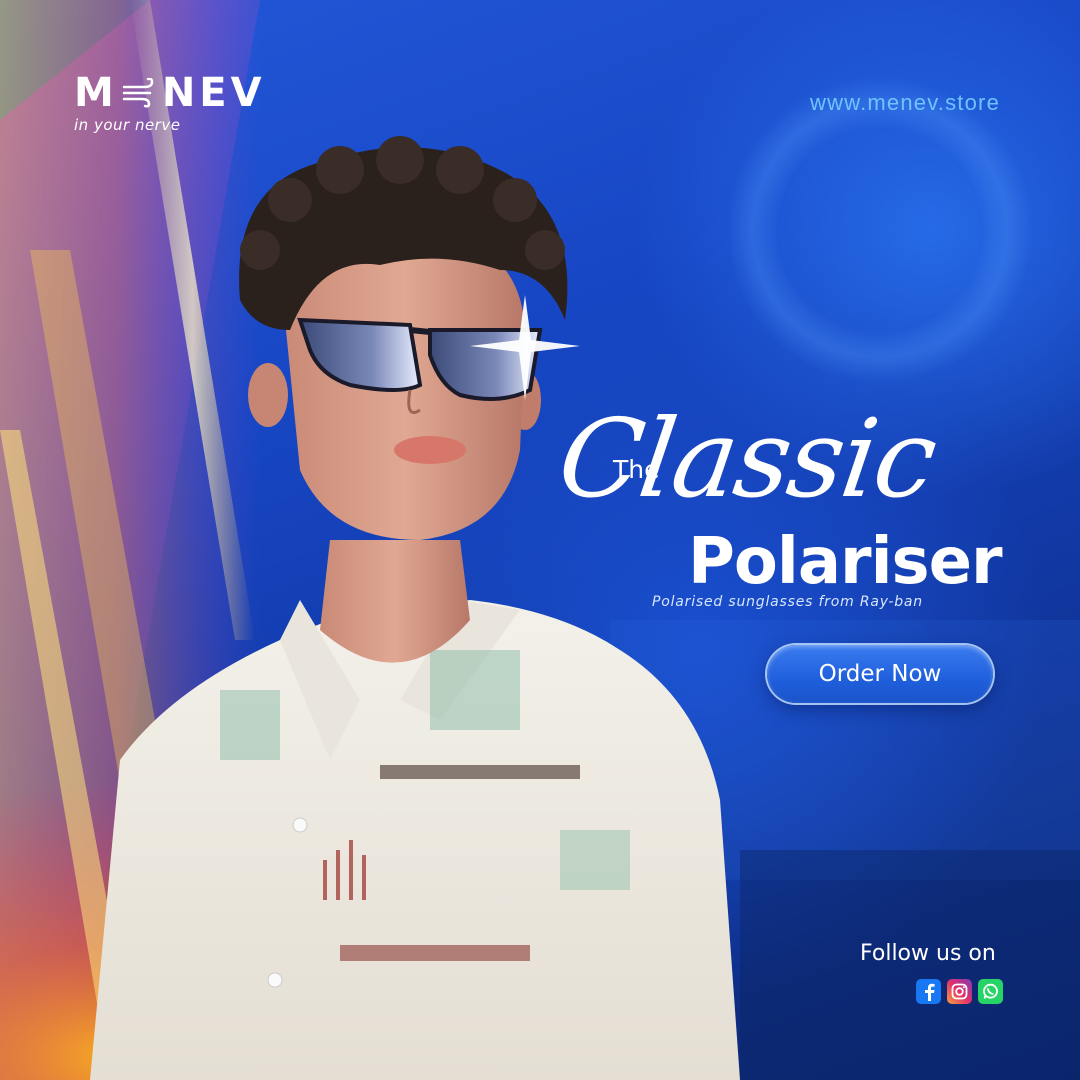 This screenshot has height=1080, width=1080. What do you see at coordinates (880, 674) in the screenshot?
I see `order-now-button: Order Now` at bounding box center [880, 674].